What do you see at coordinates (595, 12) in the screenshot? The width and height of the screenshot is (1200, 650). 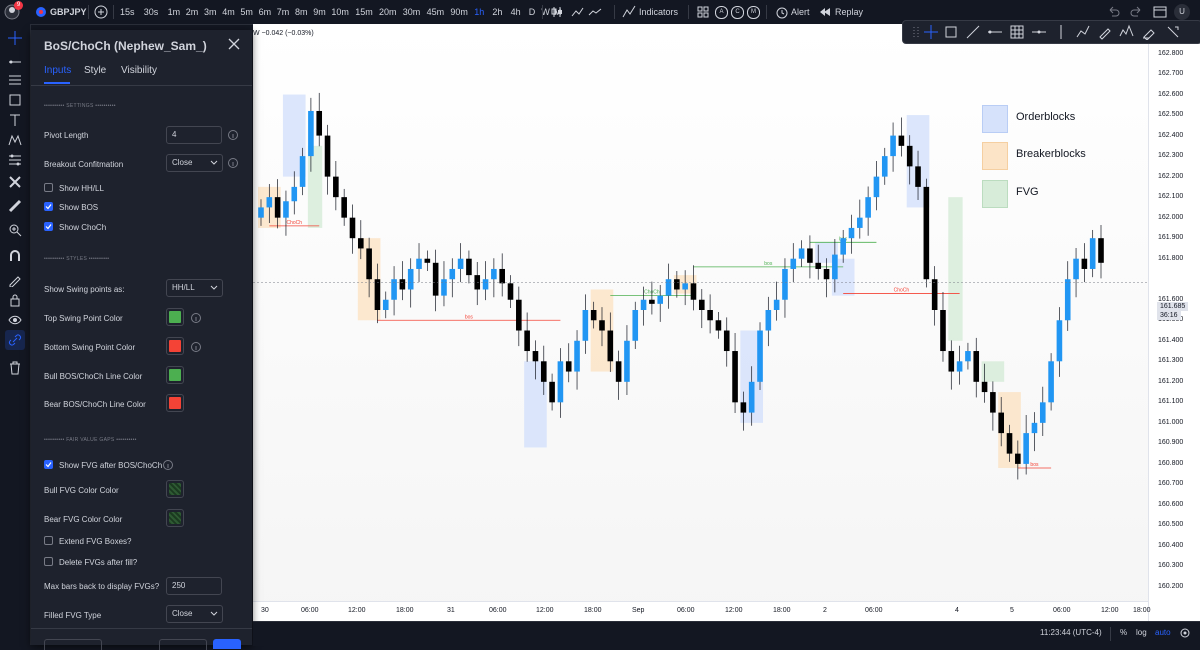 I see `compare-plus-icon` at bounding box center [595, 12].